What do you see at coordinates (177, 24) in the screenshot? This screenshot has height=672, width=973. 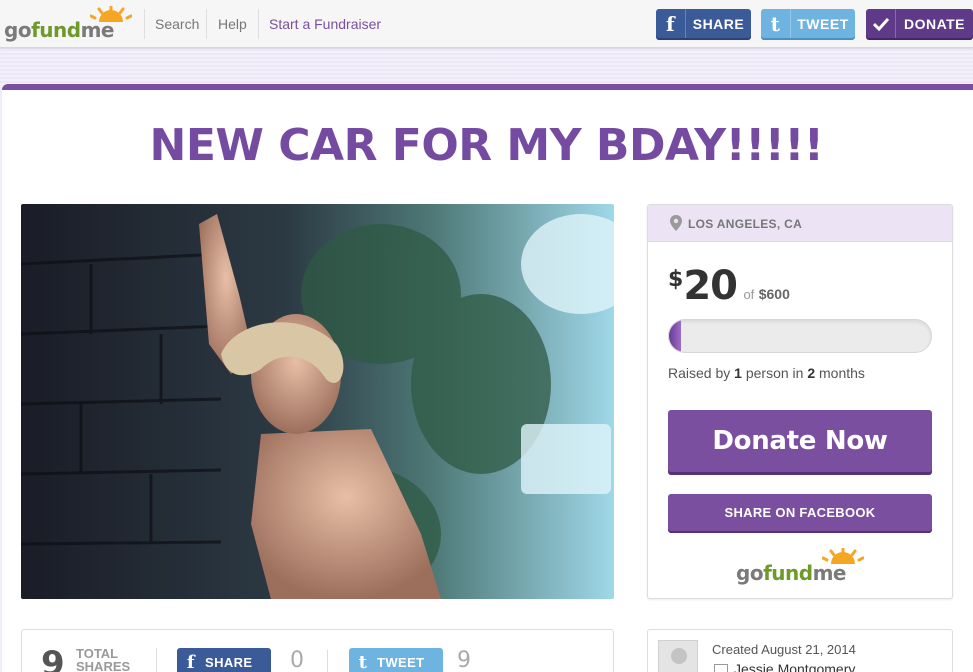 I see `nav-search-link: Search` at bounding box center [177, 24].